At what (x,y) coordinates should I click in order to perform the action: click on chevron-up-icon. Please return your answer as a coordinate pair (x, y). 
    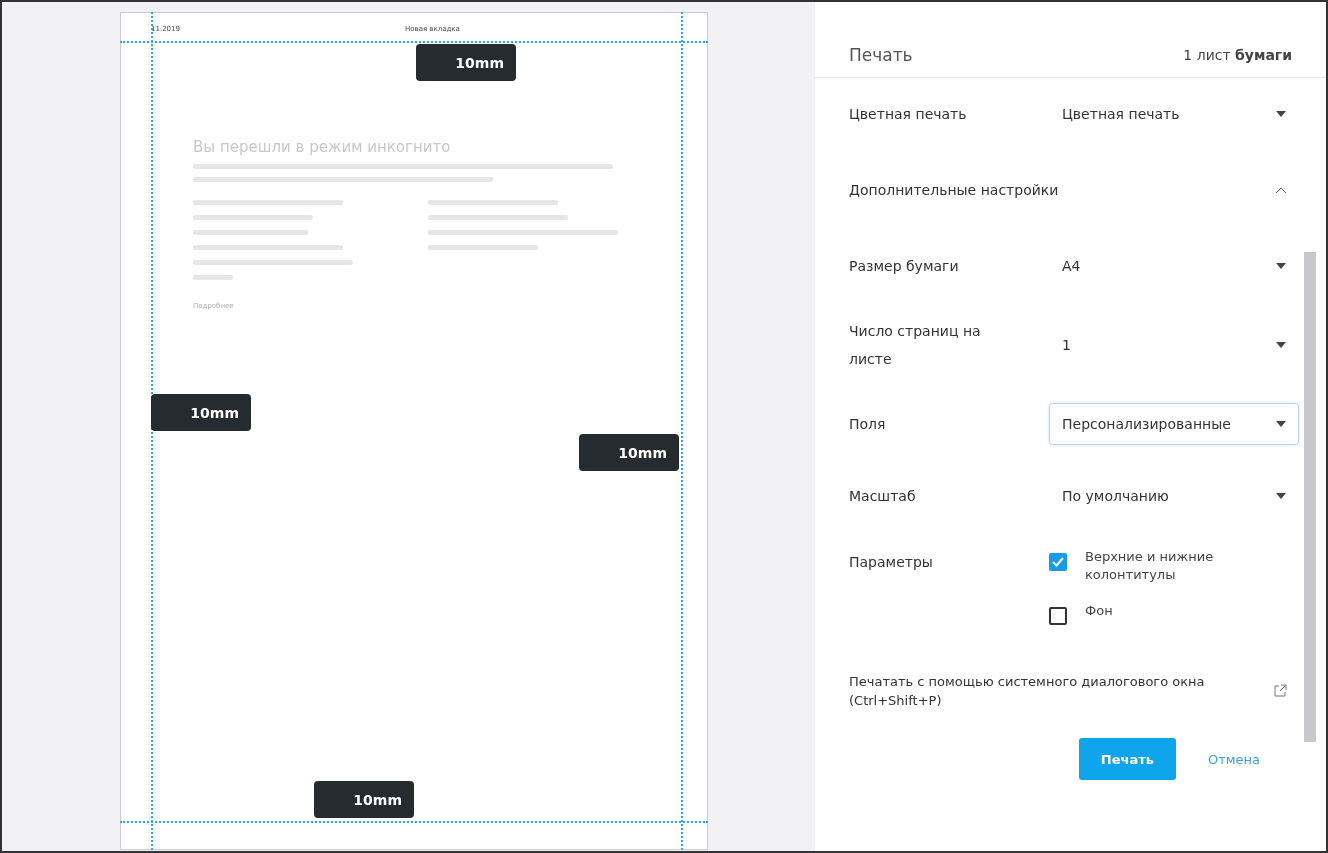
    Looking at the image, I should click on (1281, 190).